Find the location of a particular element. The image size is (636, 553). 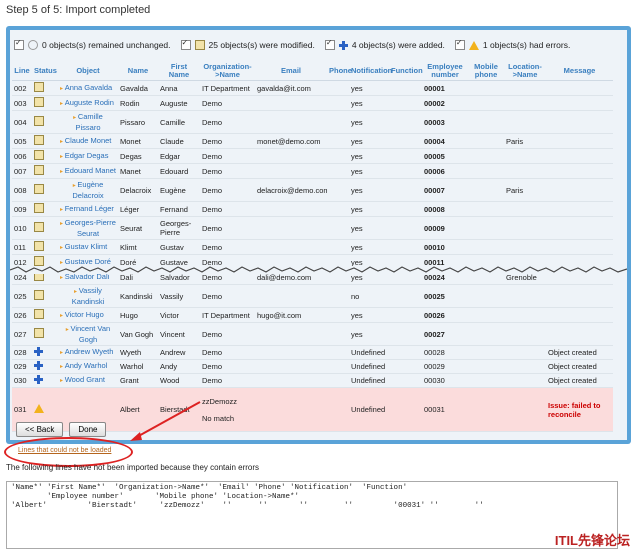

object-link: ▸ Andrew Wyeth is located at coordinates (88, 352).